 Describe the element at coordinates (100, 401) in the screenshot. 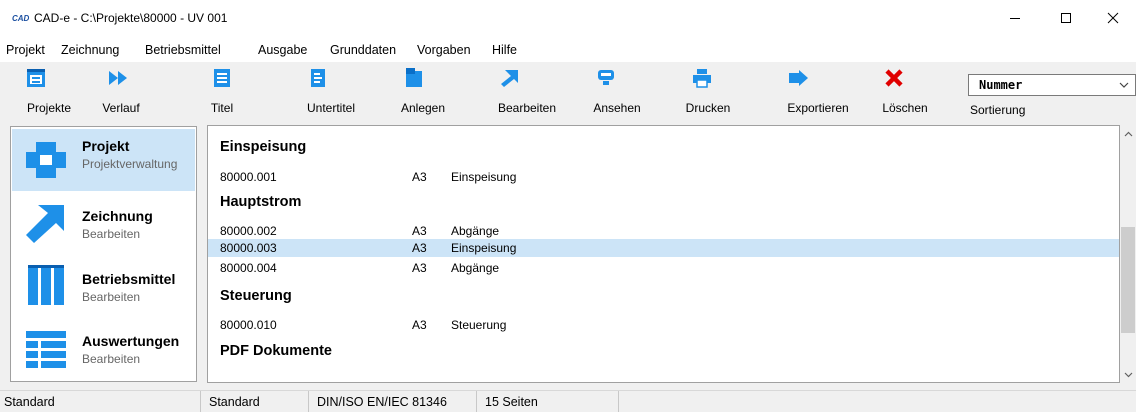

I see `status-user-profile: Standard` at that location.